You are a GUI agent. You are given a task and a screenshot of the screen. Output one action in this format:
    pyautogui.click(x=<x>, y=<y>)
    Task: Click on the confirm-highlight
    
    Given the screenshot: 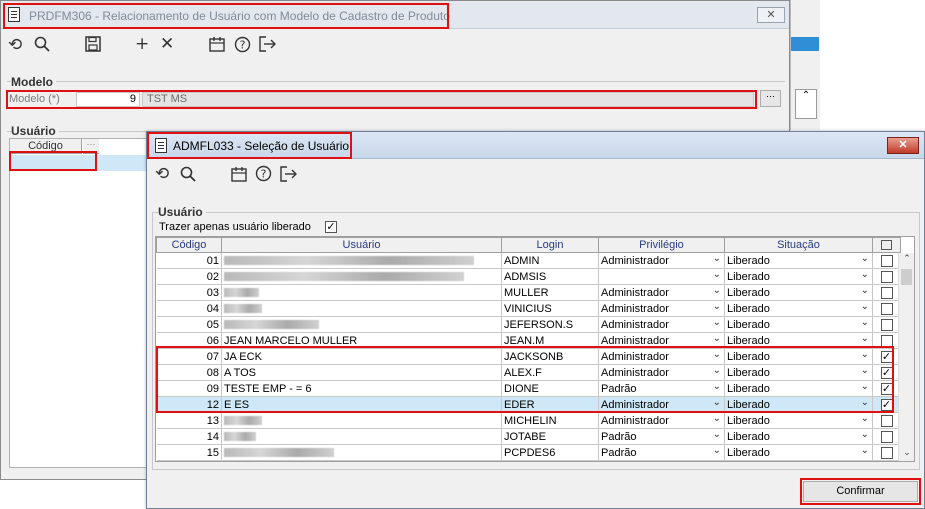 What is the action you would take?
    pyautogui.click(x=860, y=491)
    